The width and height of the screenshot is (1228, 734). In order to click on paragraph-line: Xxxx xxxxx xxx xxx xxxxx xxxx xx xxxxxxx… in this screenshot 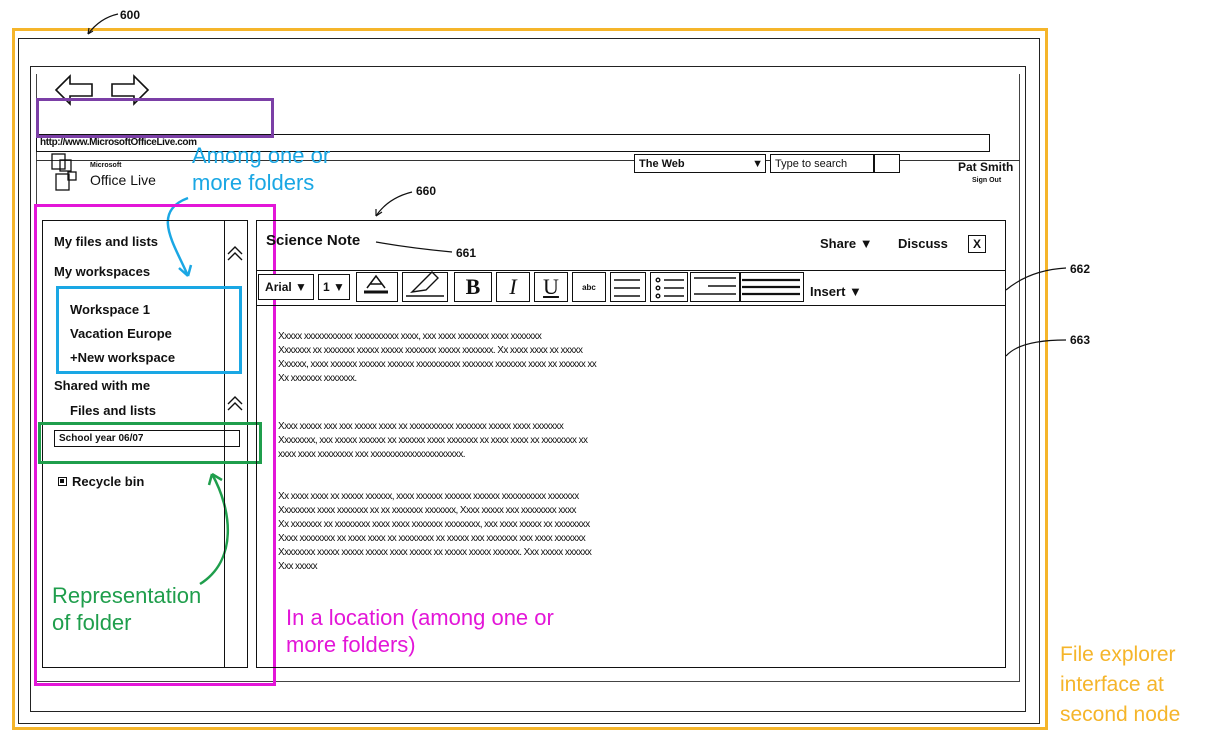, I will do `click(421, 426)`.